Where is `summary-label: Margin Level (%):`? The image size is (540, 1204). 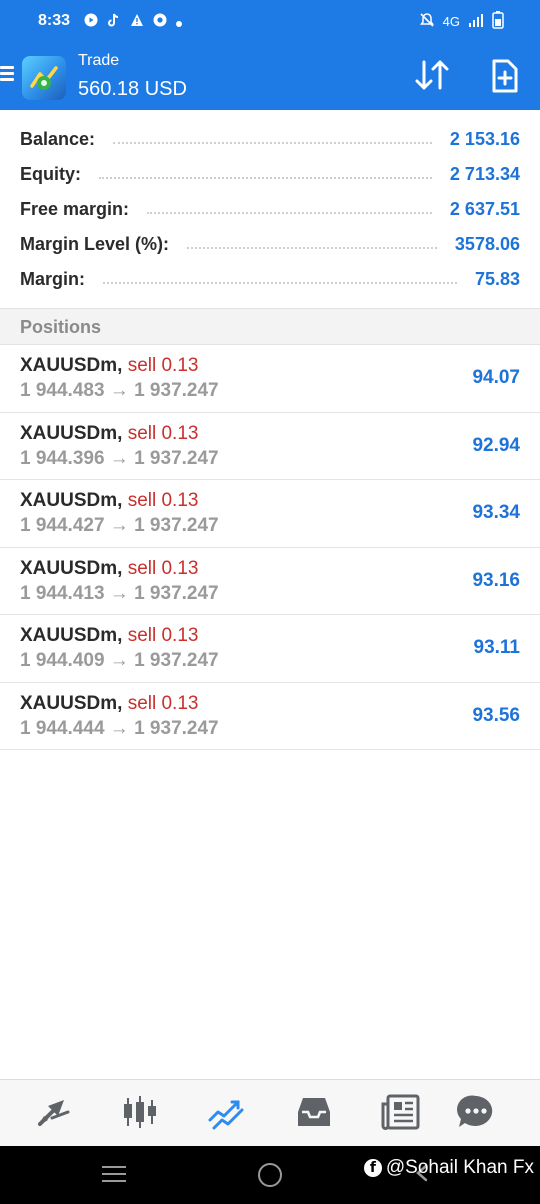
summary-label: Margin Level (%): is located at coordinates (95, 243).